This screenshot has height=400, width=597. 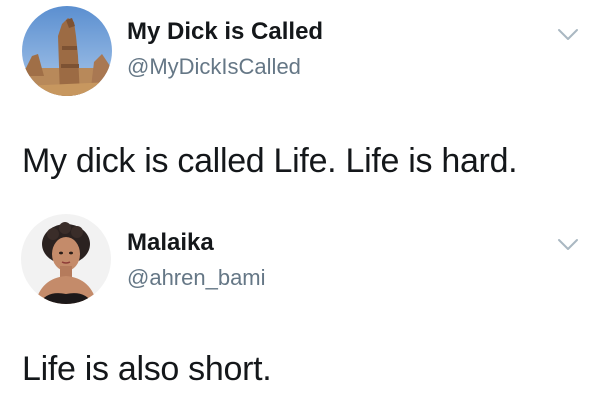 What do you see at coordinates (147, 369) in the screenshot?
I see `tweet-text: Life is also short.` at bounding box center [147, 369].